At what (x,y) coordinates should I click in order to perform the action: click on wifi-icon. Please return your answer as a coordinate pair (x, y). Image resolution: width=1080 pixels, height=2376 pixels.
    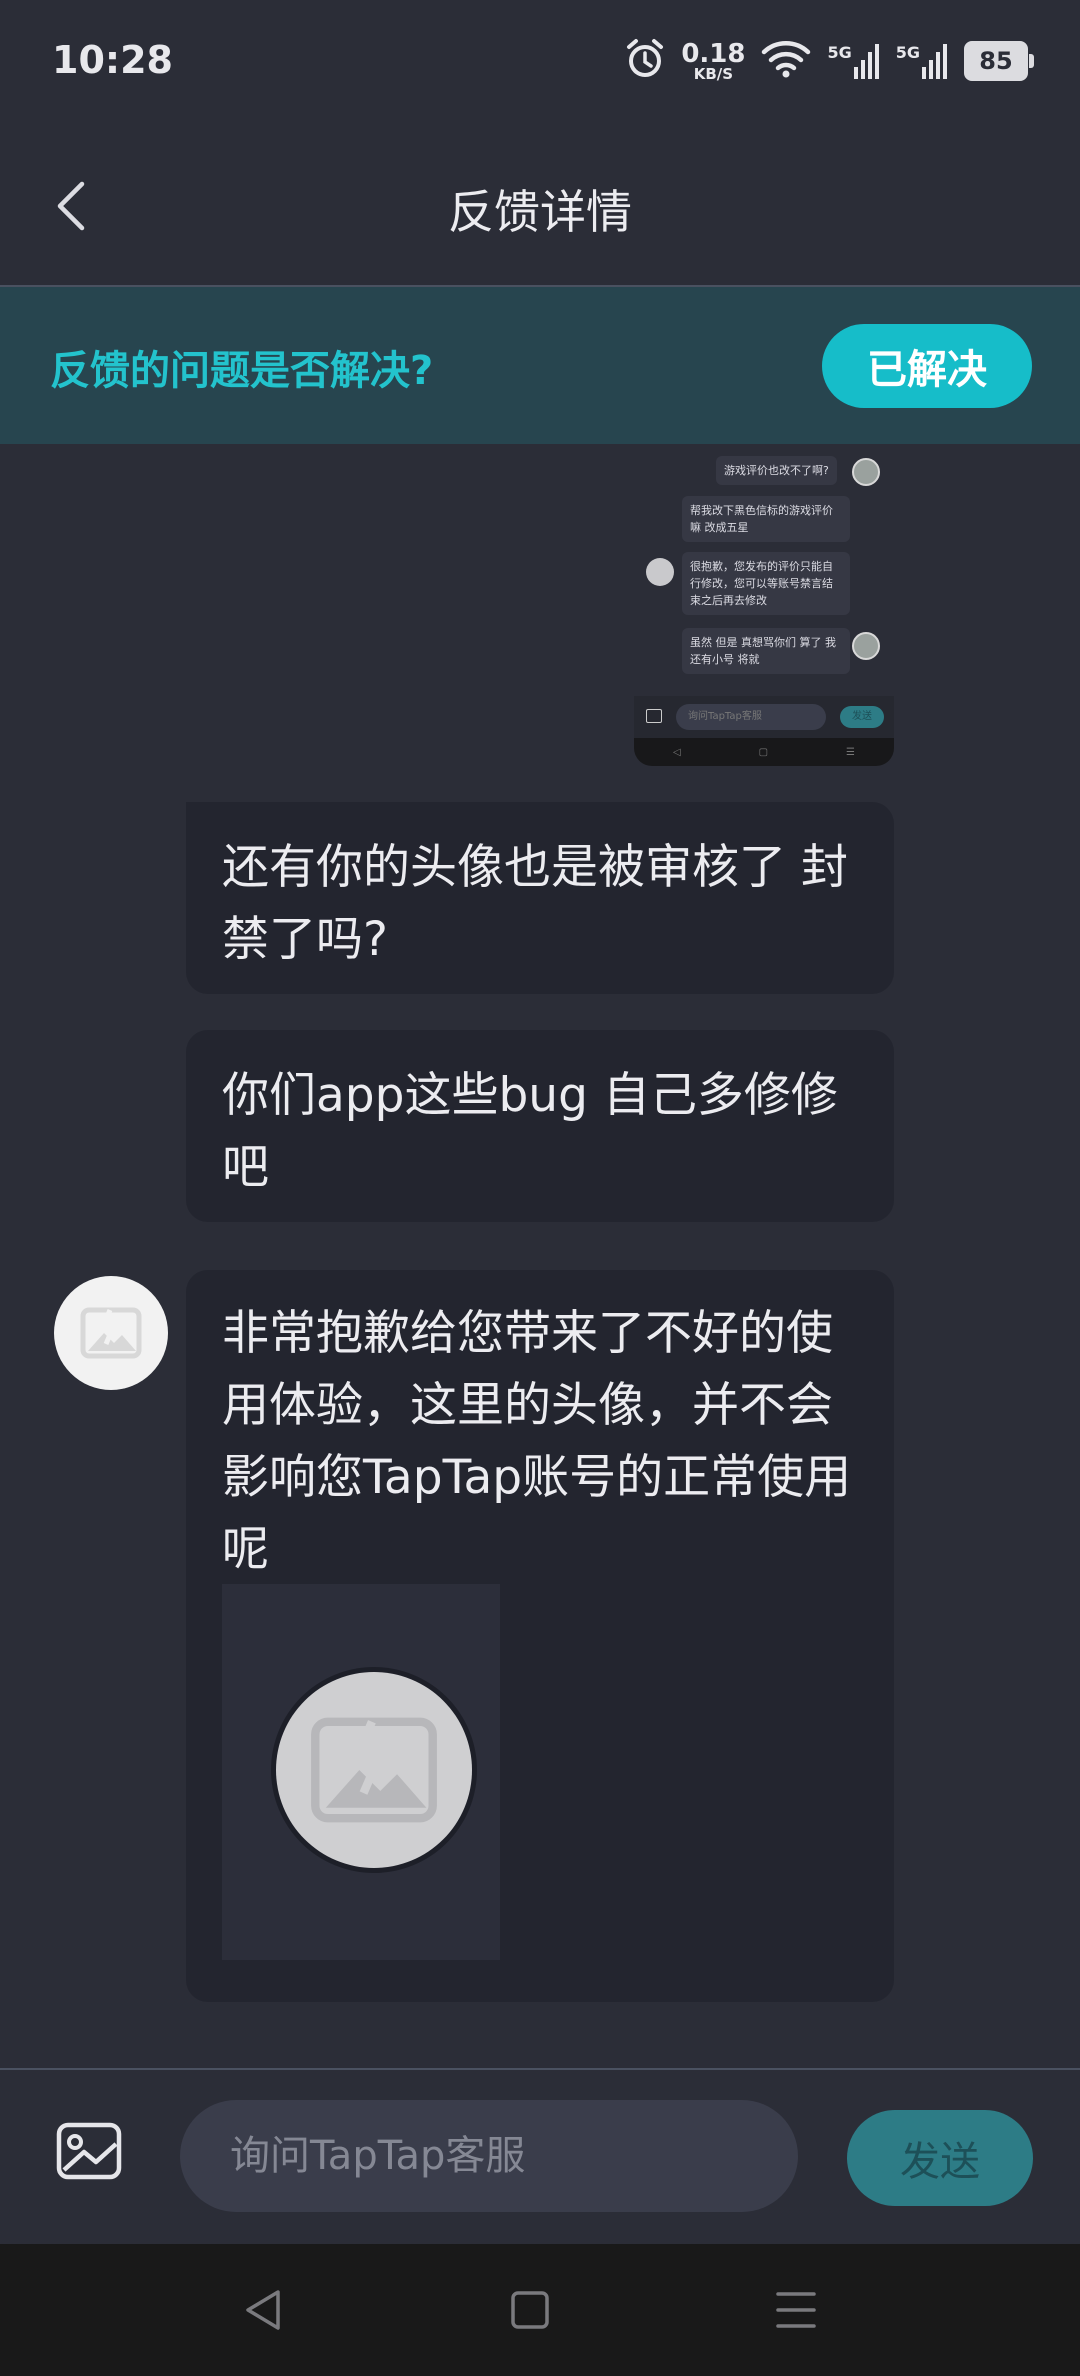
    Looking at the image, I should click on (786, 61).